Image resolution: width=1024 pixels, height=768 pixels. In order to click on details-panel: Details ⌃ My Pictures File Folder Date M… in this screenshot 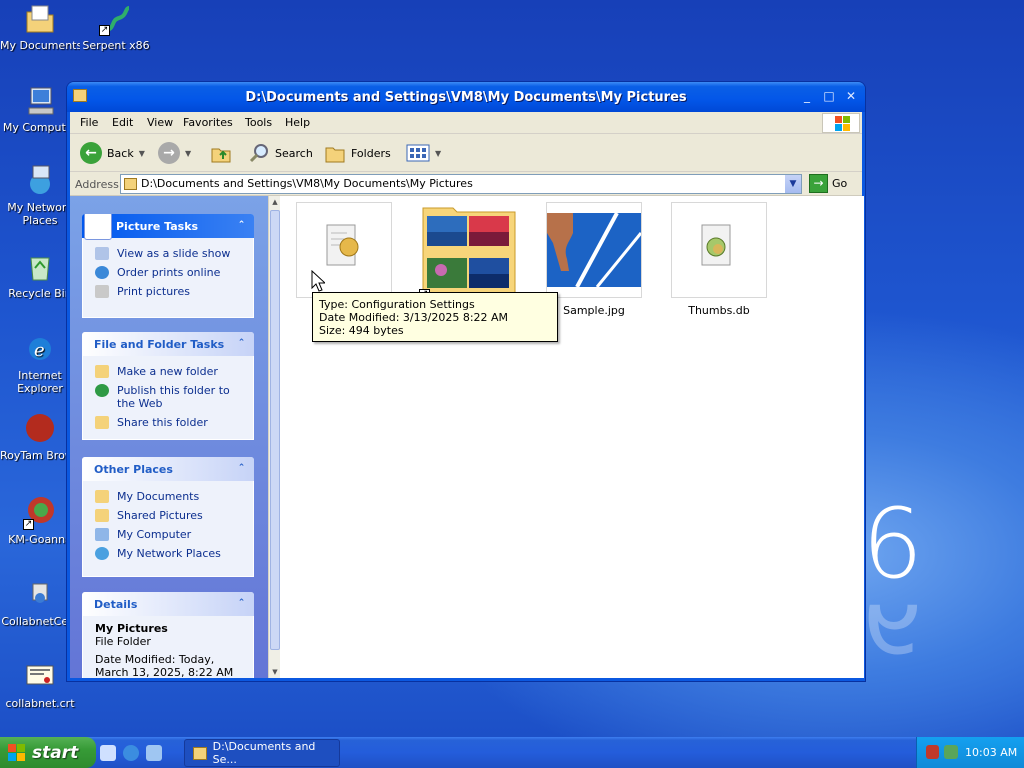, I will do `click(168, 635)`.